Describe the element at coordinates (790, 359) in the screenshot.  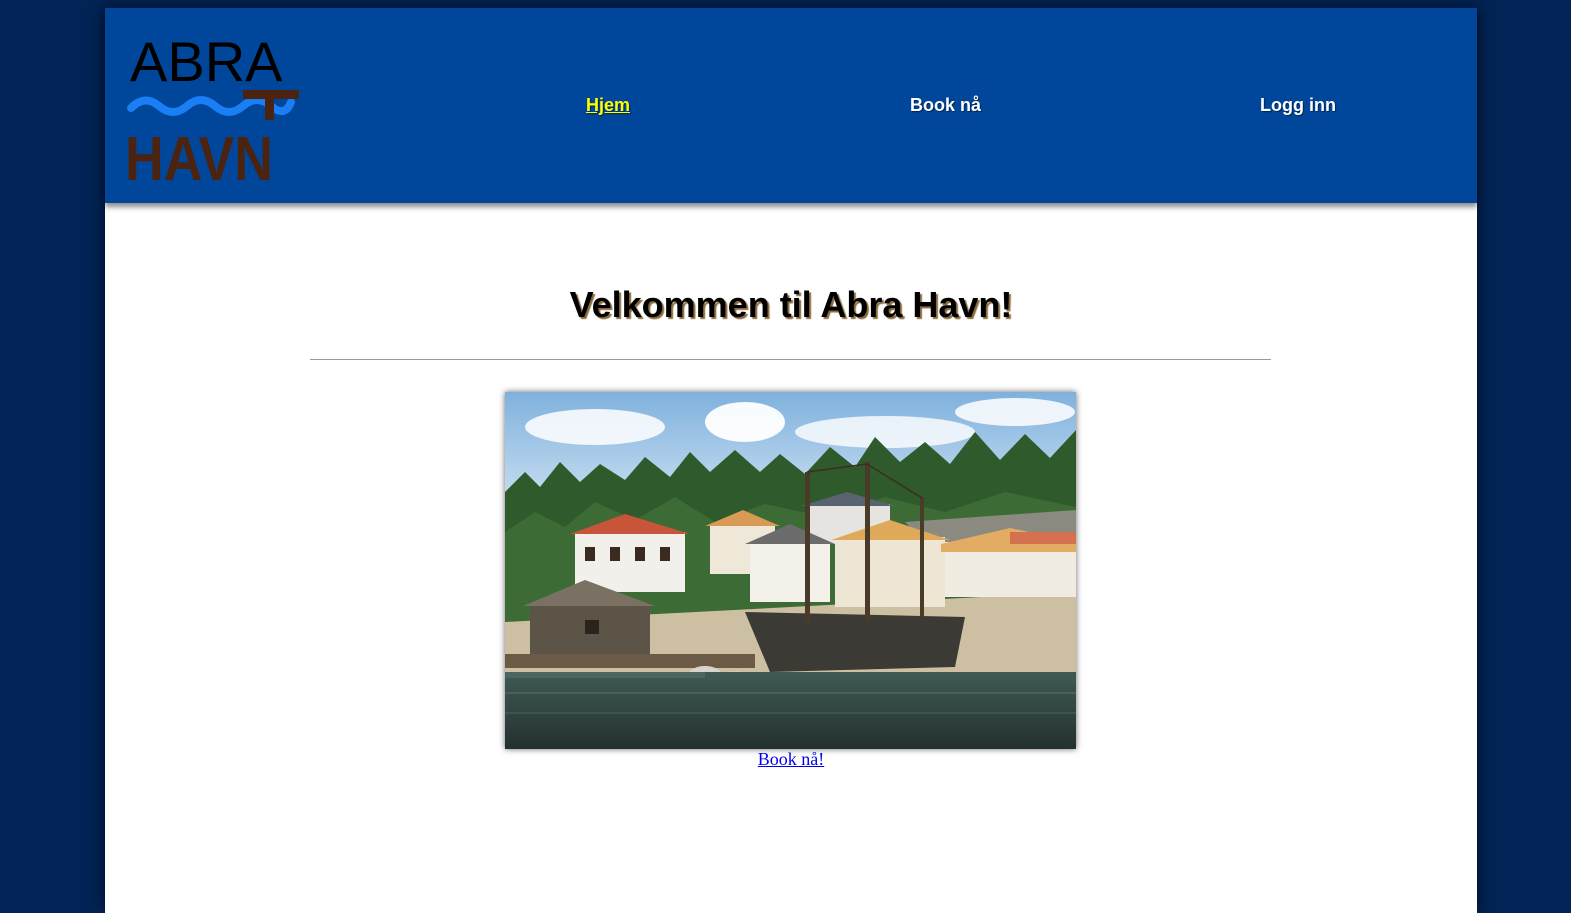
I see `divider` at that location.